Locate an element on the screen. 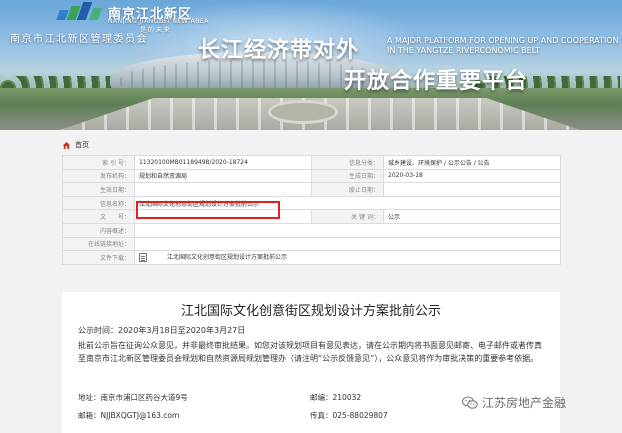 The width and height of the screenshot is (622, 433). watermark: 江苏房地产金融 is located at coordinates (514, 402).